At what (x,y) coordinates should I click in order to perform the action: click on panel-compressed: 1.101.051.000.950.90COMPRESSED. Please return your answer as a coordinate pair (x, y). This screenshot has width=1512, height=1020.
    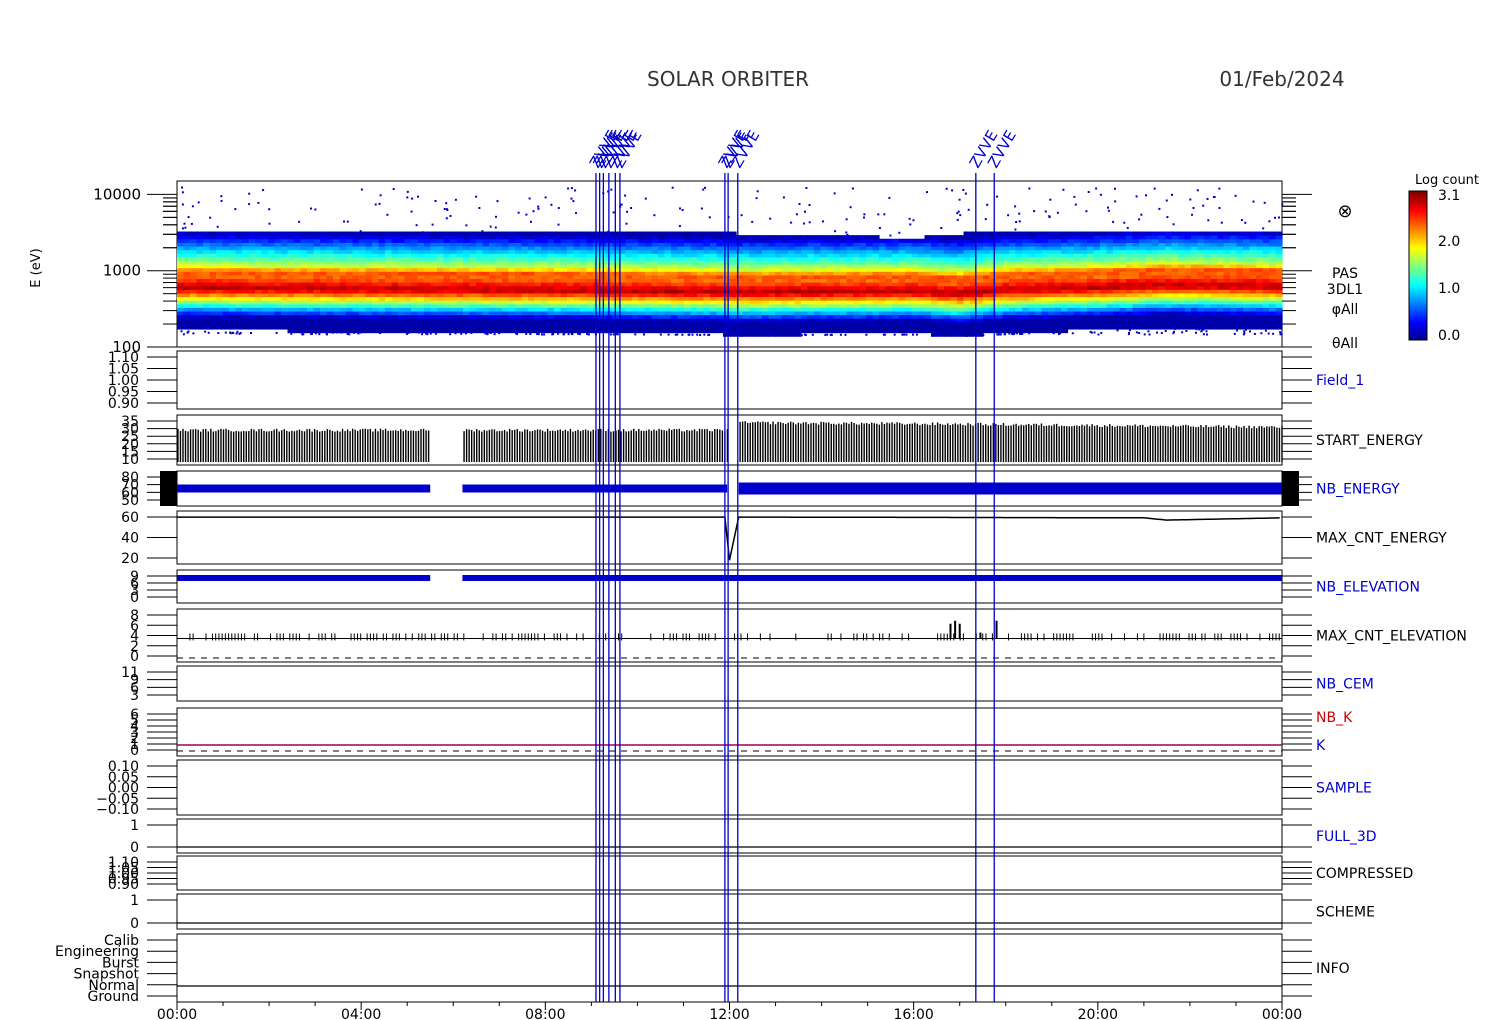
    Looking at the image, I should click on (760, 874).